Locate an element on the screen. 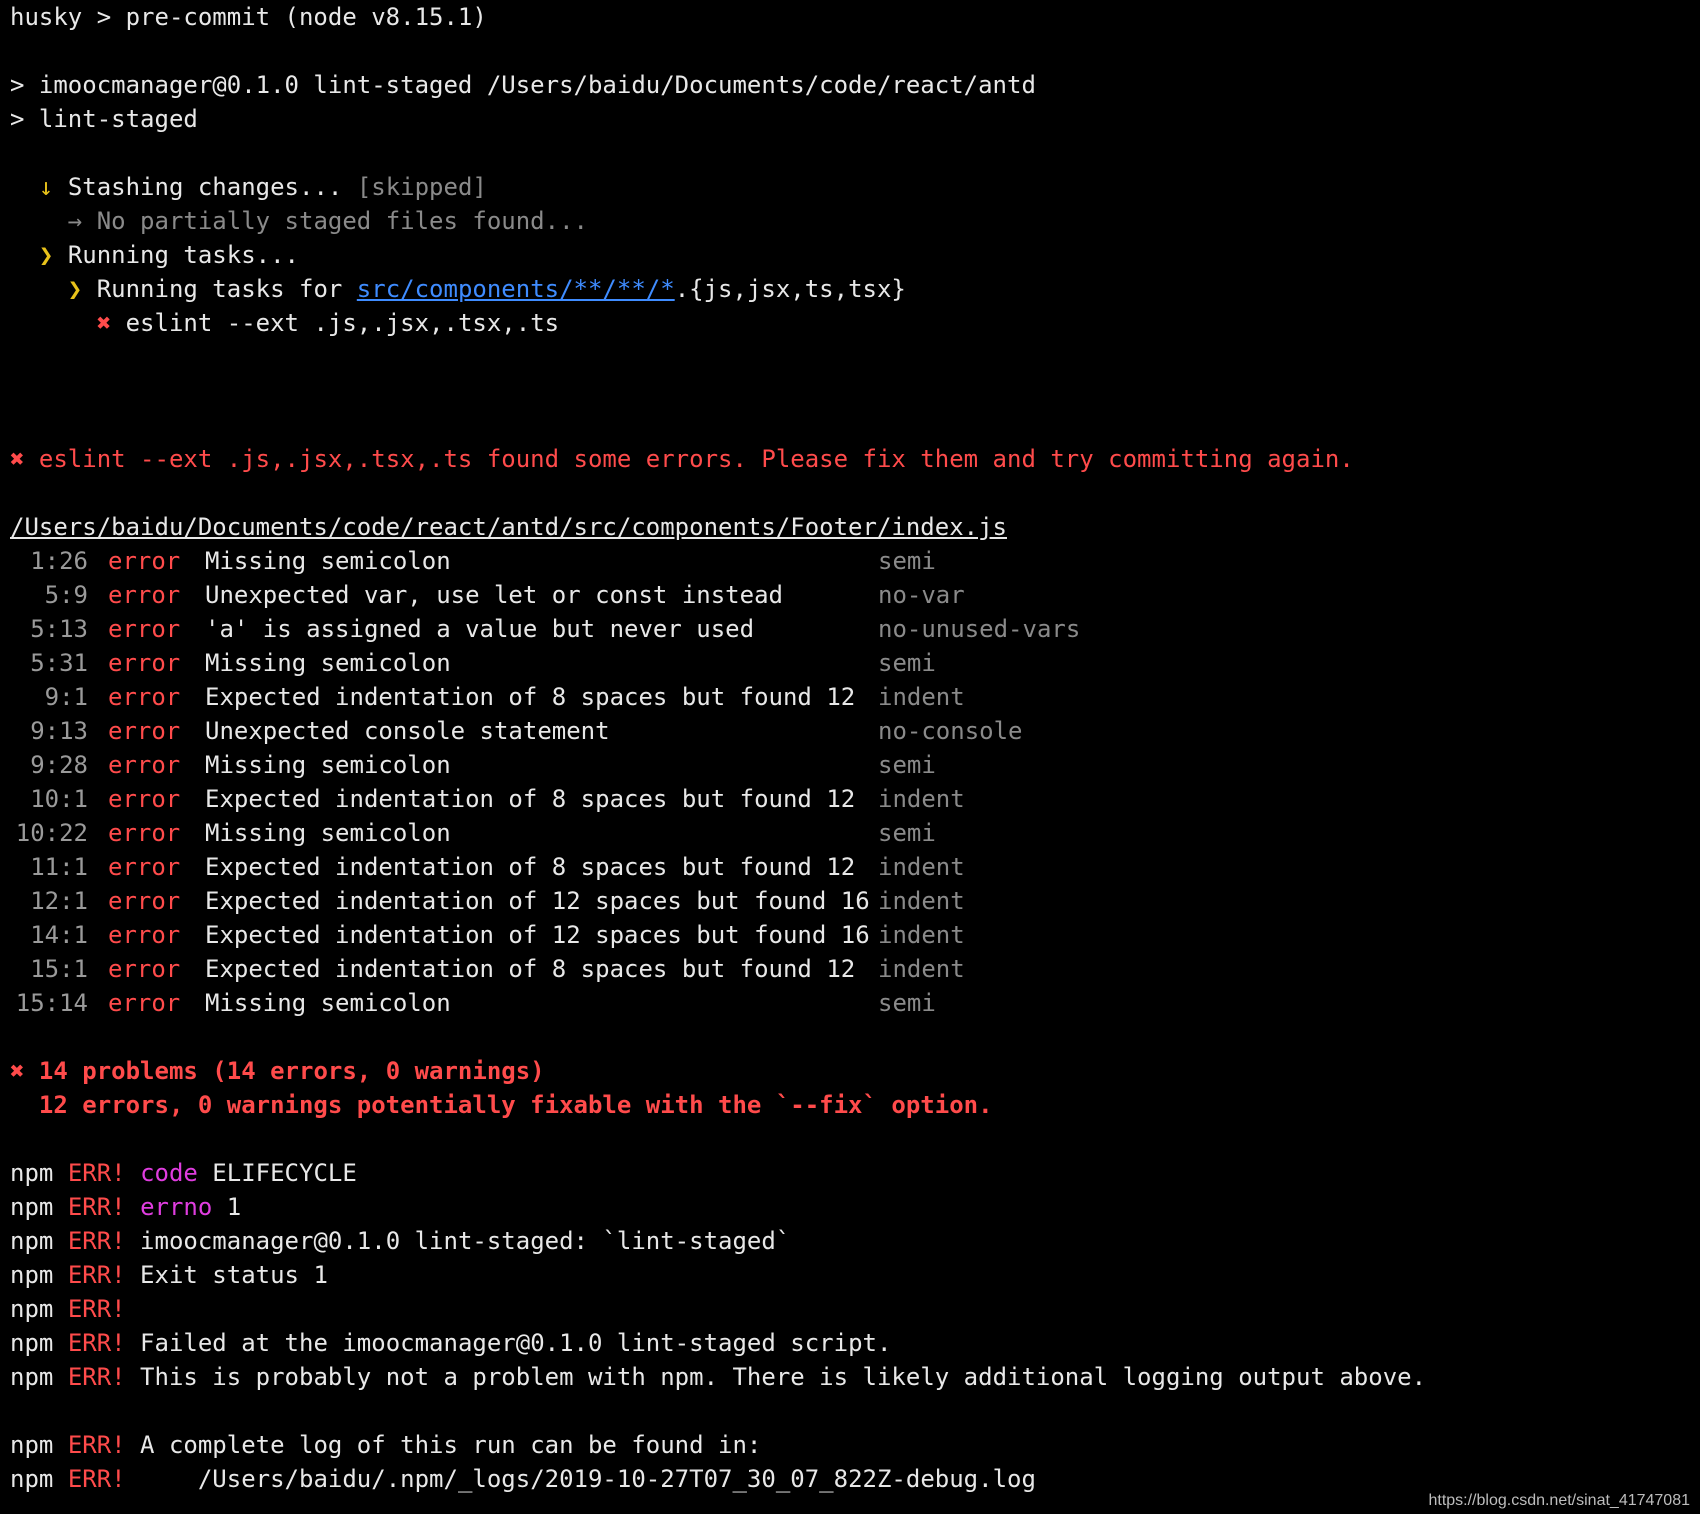  chevron-right-icon: ❯ is located at coordinates (46, 255).